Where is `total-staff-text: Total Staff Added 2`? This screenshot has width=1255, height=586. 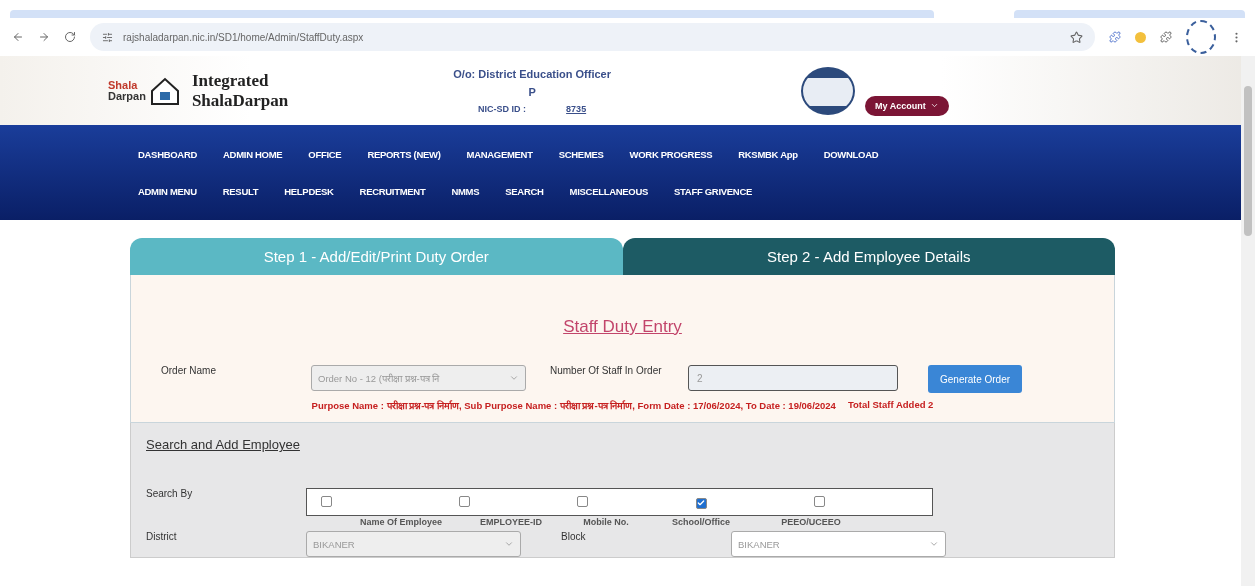 total-staff-text: Total Staff Added 2 is located at coordinates (890, 405).